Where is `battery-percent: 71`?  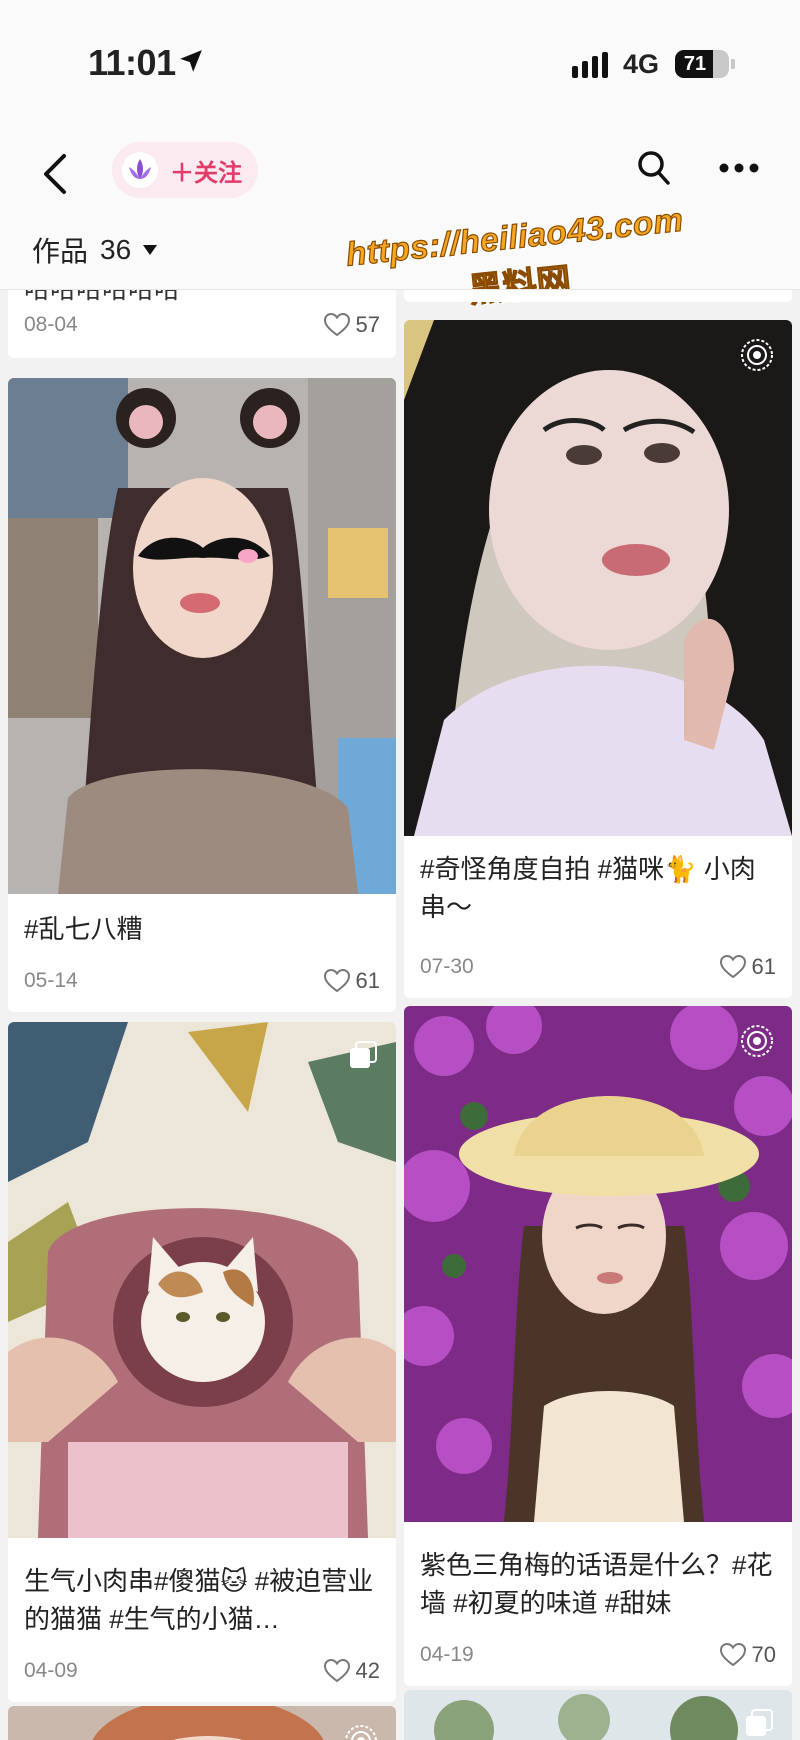
battery-percent: 71 is located at coordinates (695, 64).